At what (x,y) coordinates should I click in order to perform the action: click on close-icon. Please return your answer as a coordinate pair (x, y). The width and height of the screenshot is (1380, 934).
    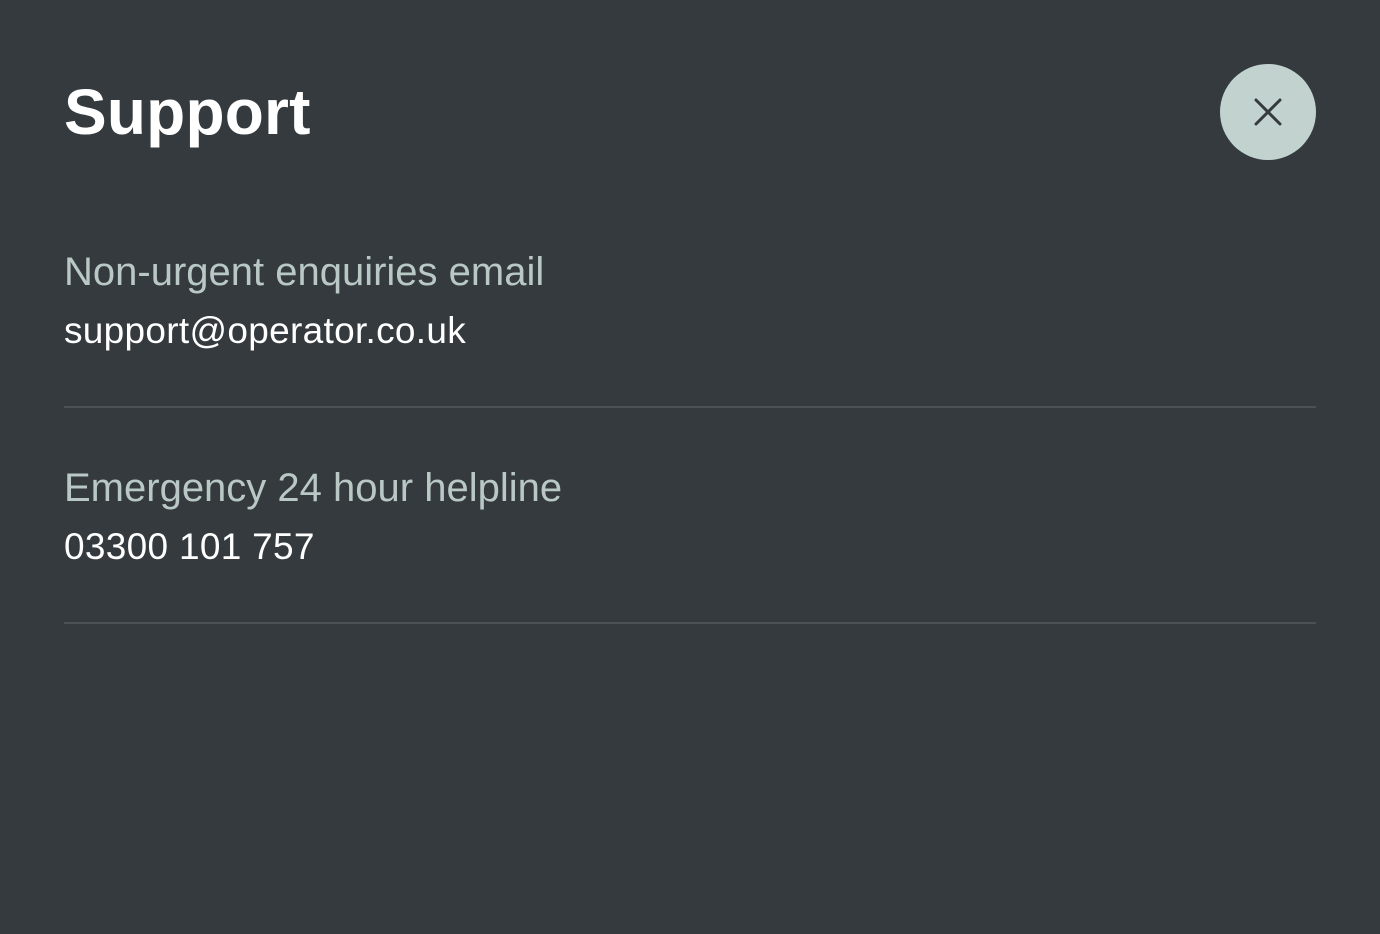
    Looking at the image, I should click on (1268, 112).